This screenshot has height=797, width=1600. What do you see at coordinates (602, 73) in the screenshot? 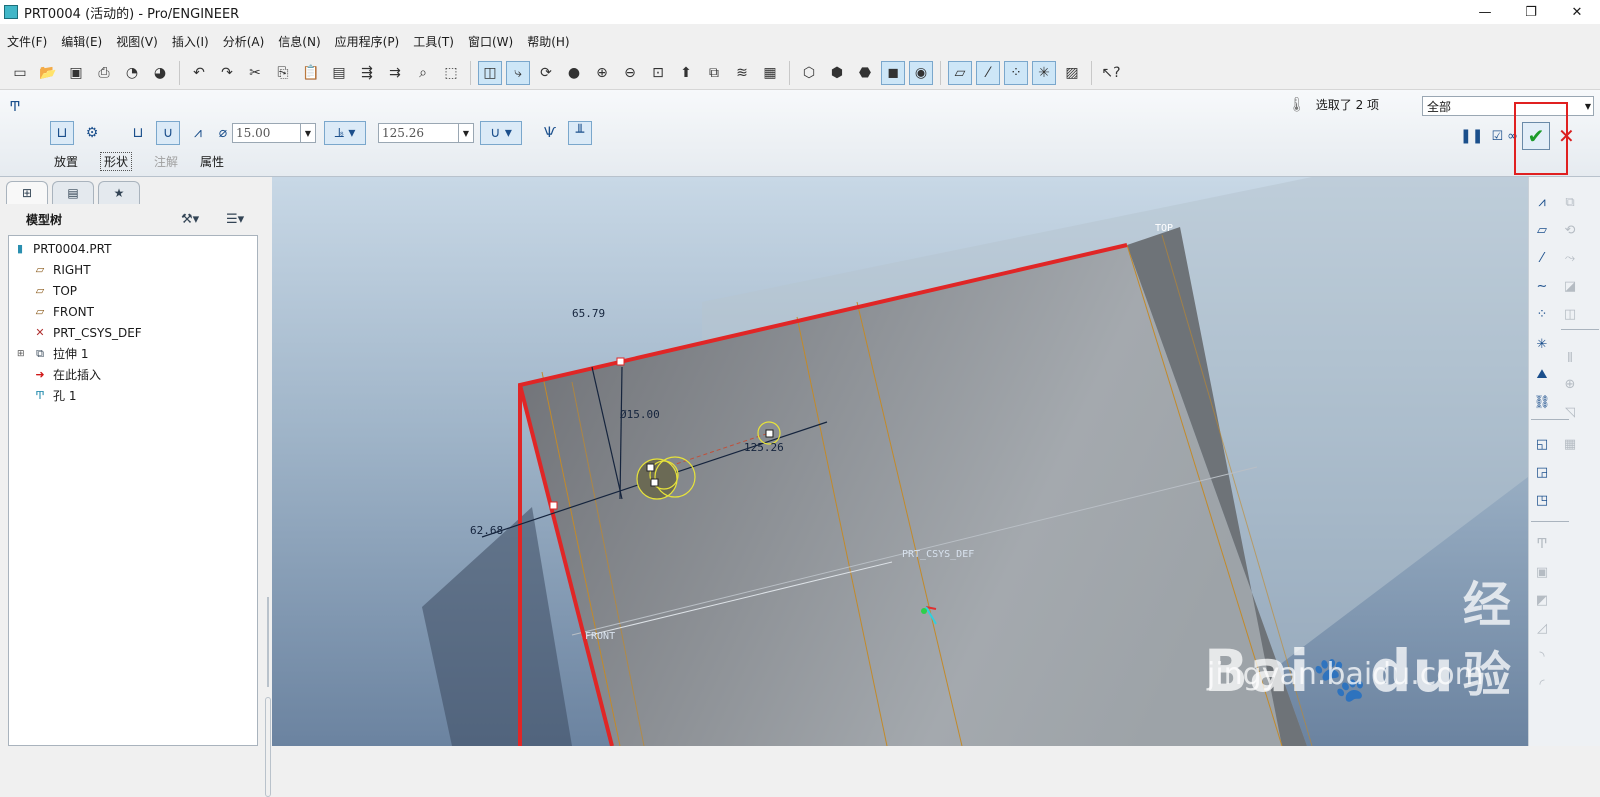
I see `zoom-in-icon: ⊕` at bounding box center [602, 73].